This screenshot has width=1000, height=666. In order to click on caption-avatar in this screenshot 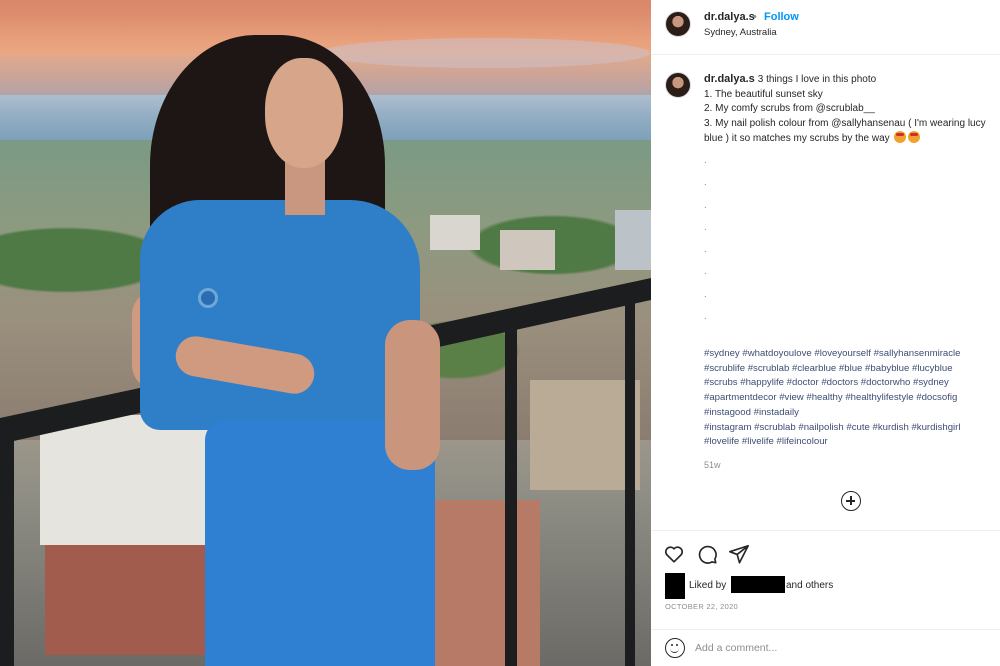, I will do `click(678, 85)`.